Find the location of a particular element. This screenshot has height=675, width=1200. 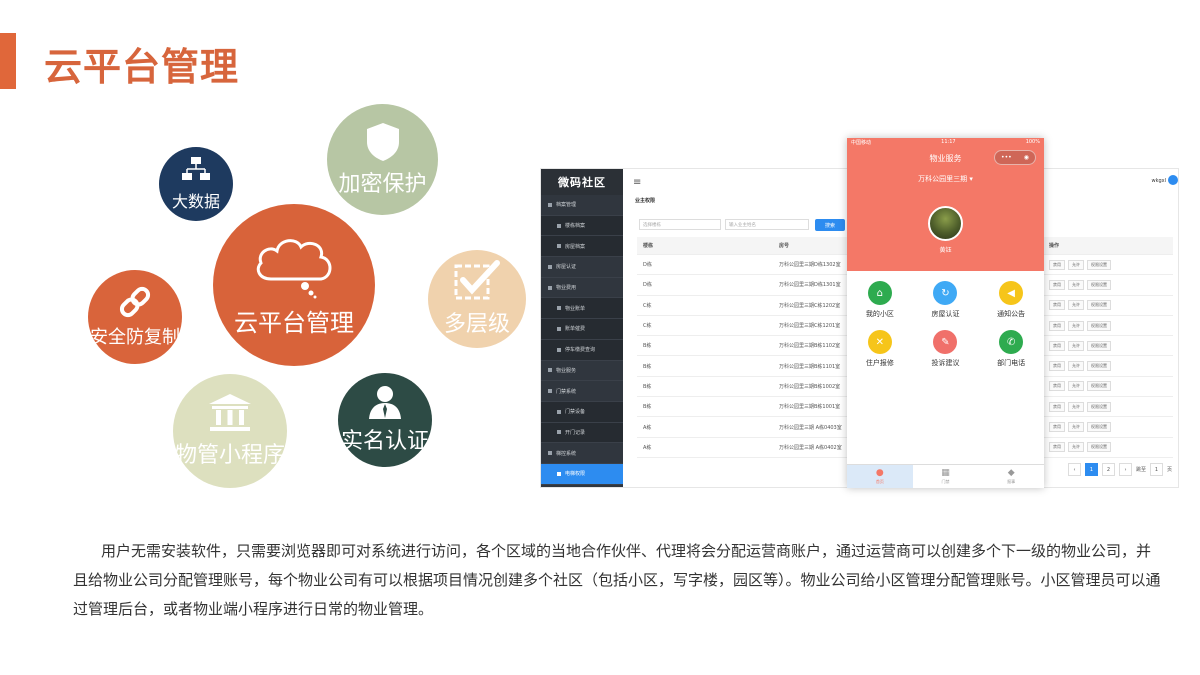

tab-item: ◆ 报事 is located at coordinates (1011, 476).